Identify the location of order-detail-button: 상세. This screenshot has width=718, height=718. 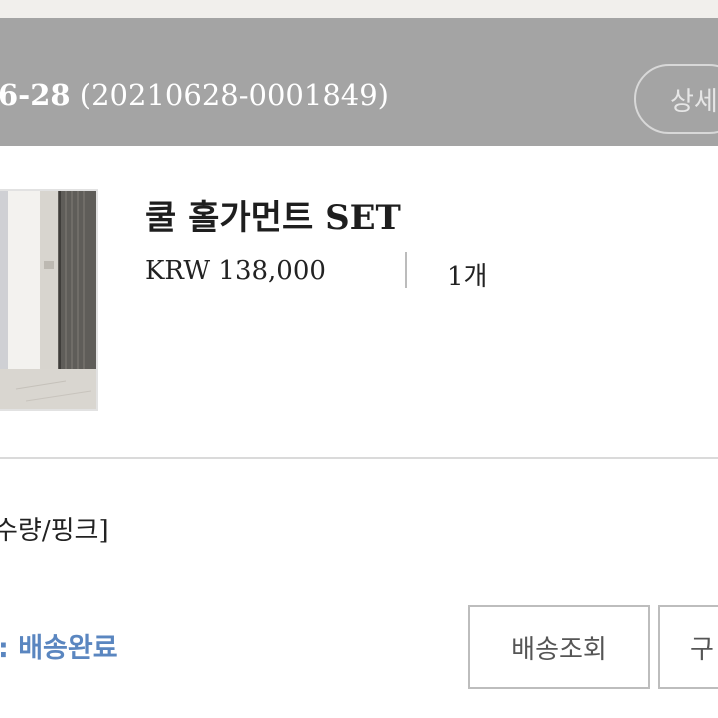
(676, 99).